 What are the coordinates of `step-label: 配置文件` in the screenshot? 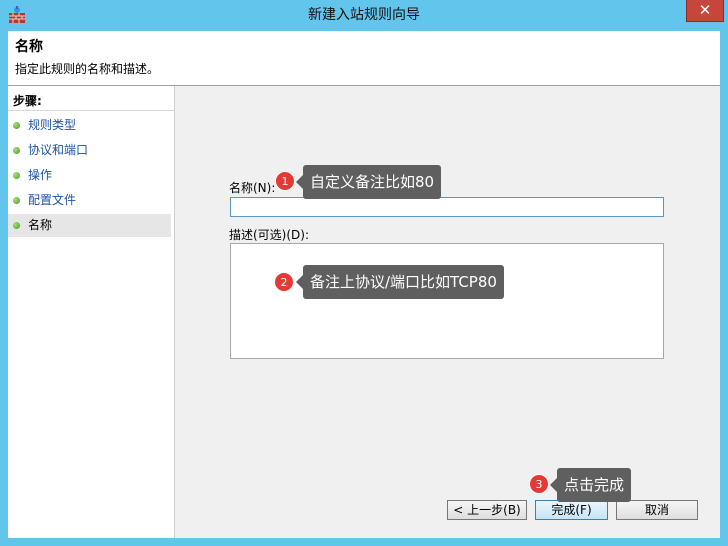 It's located at (52, 200).